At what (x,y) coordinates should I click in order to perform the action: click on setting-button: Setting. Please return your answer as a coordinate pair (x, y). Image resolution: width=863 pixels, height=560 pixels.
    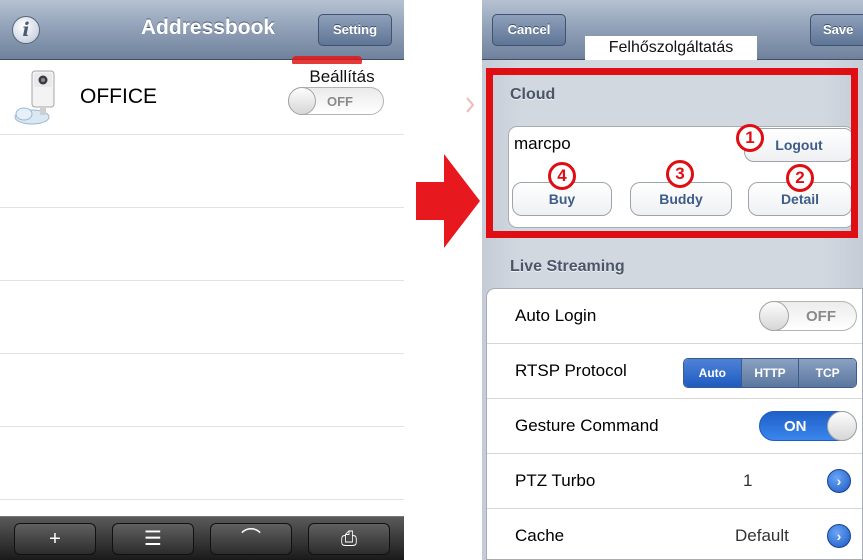
    Looking at the image, I should click on (355, 30).